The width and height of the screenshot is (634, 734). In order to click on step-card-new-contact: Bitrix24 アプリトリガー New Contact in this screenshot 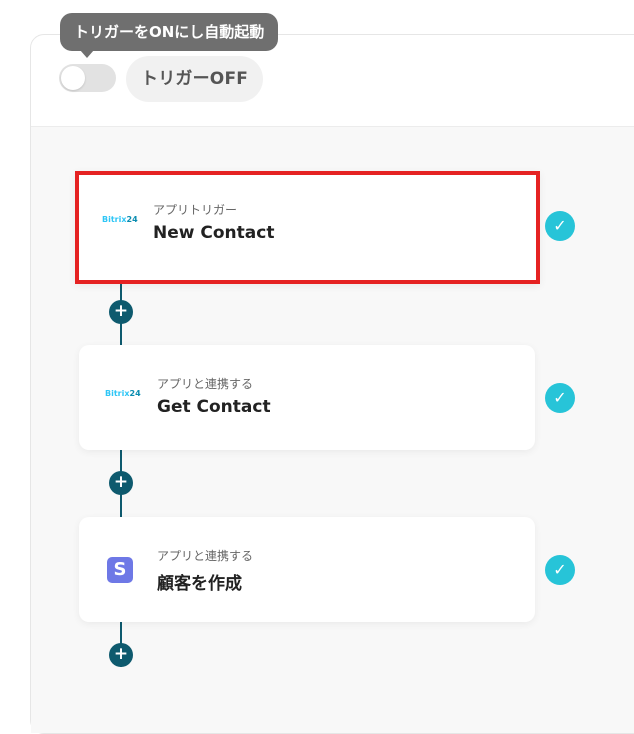, I will do `click(307, 227)`.